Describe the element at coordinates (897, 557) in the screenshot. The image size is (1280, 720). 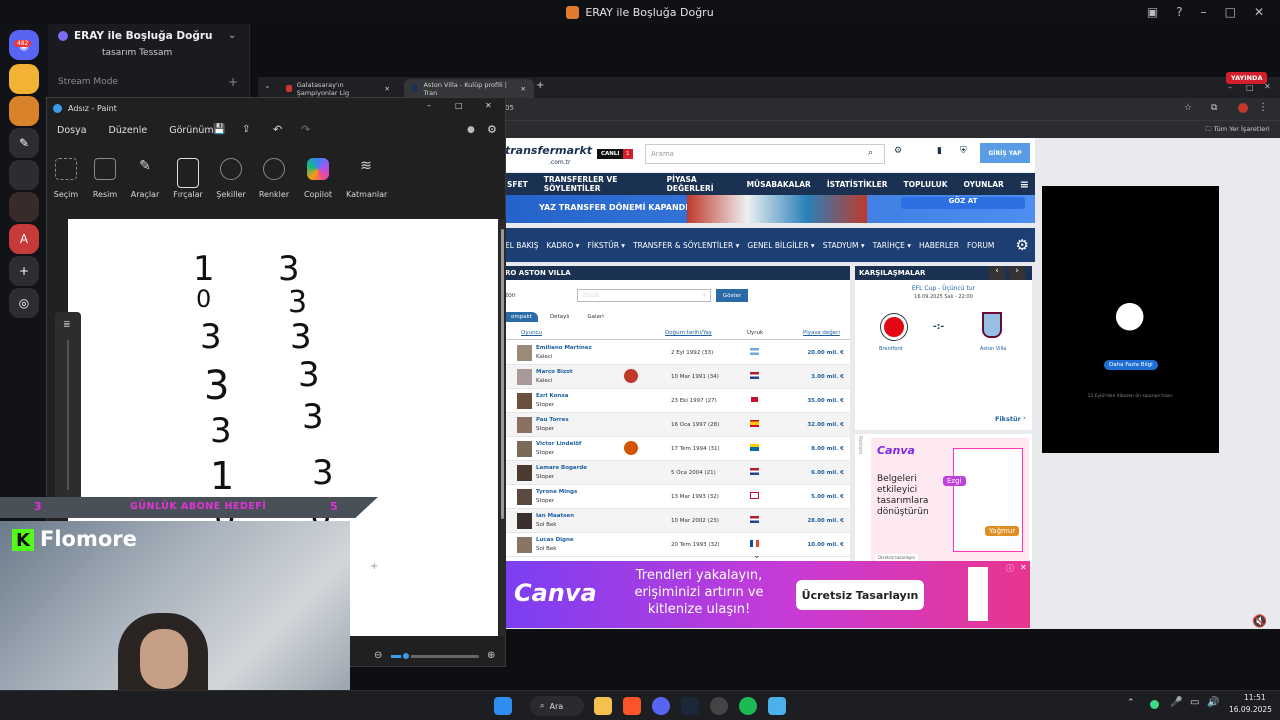
I see `canva-side-button: Ücretsiz tasarlayın` at that location.